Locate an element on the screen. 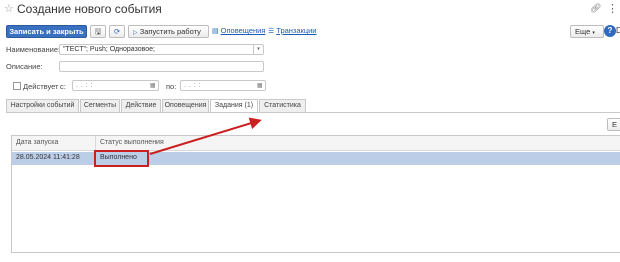  column-header-date: Дата запуска is located at coordinates (37, 142).